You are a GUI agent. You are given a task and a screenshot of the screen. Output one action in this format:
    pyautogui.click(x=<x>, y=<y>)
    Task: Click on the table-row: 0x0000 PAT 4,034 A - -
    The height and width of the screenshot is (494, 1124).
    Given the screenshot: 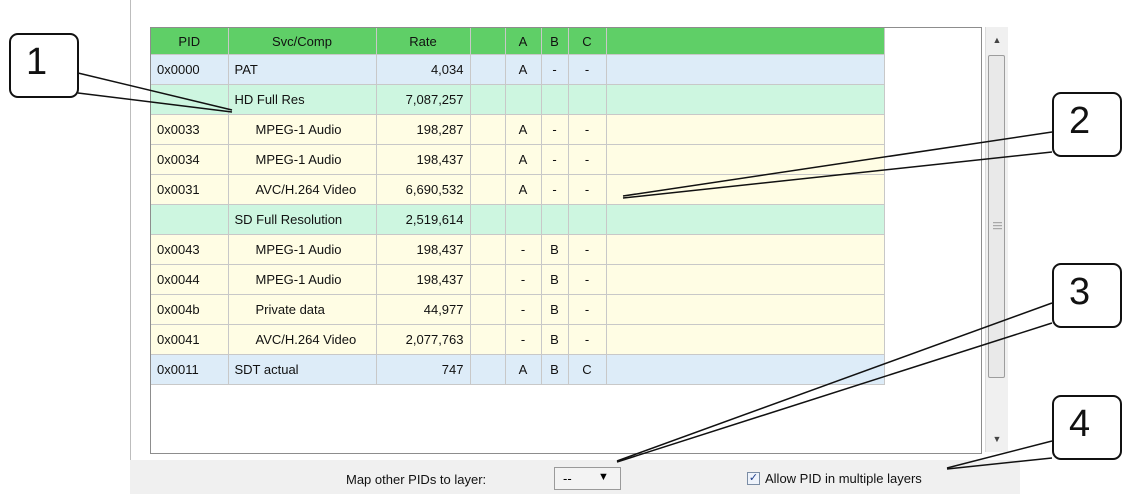 What is the action you would take?
    pyautogui.click(x=518, y=69)
    